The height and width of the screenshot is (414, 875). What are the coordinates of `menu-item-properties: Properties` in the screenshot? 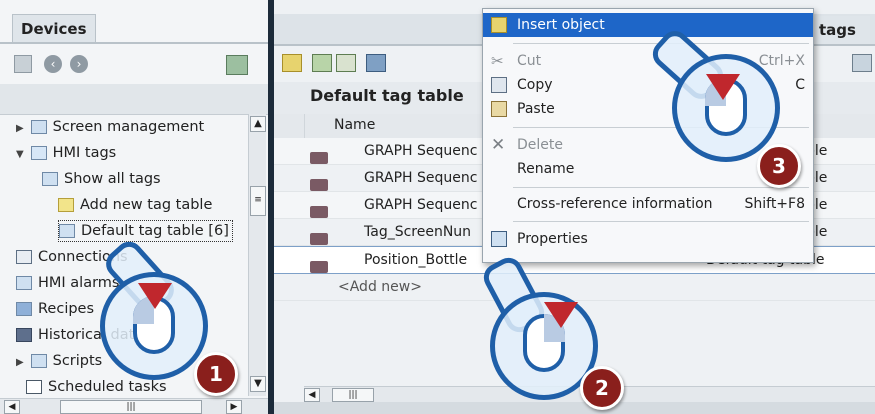 It's located at (648, 239).